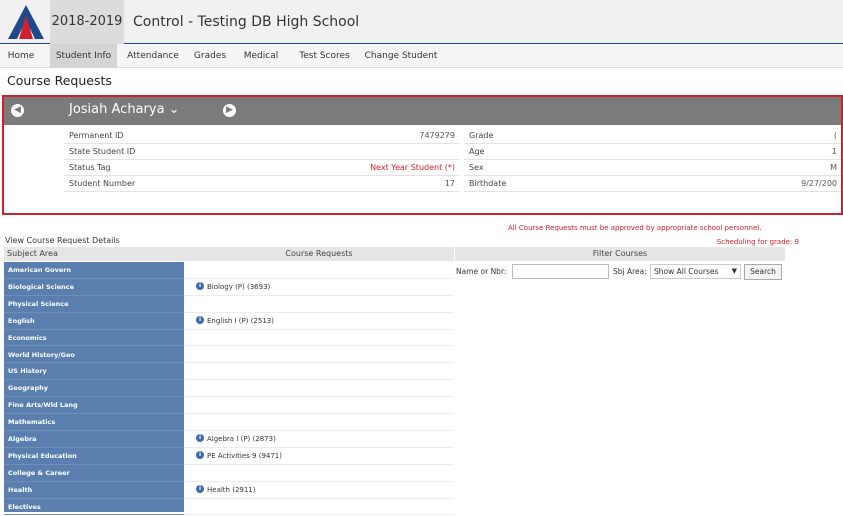 This screenshot has height=516, width=843. Describe the element at coordinates (652, 184) in the screenshot. I see `field-birthdate: Birthdate 9/27/200` at that location.